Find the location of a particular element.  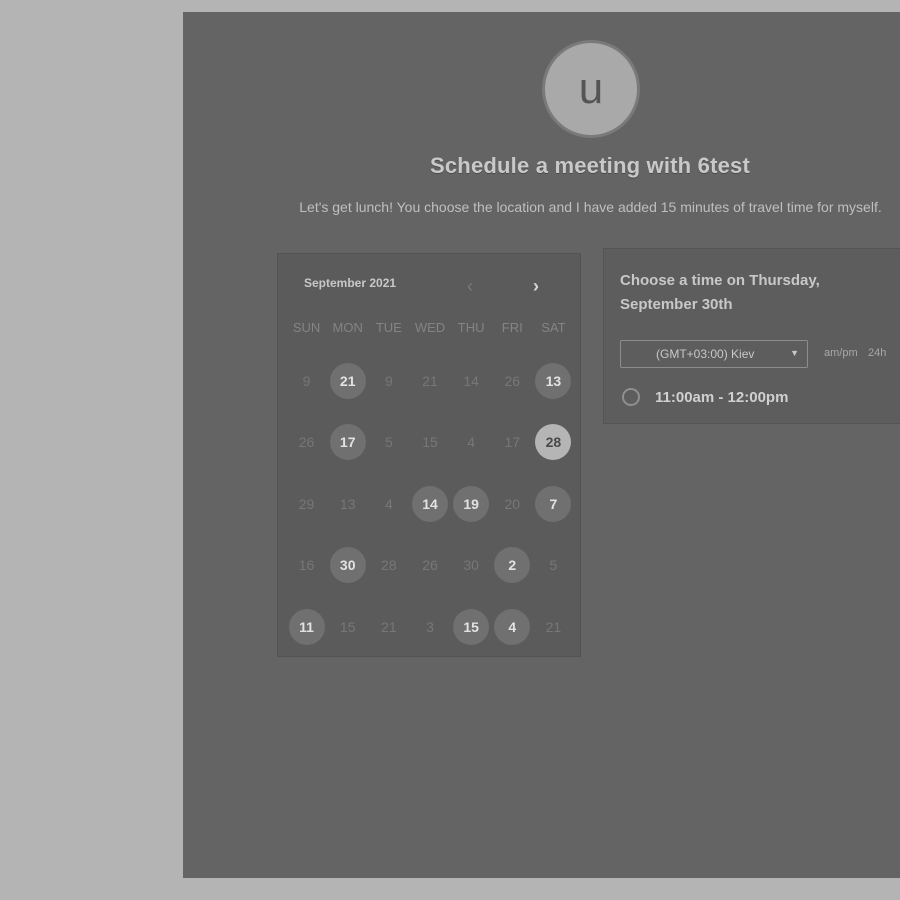

calendar-day: 7 is located at coordinates (553, 504).